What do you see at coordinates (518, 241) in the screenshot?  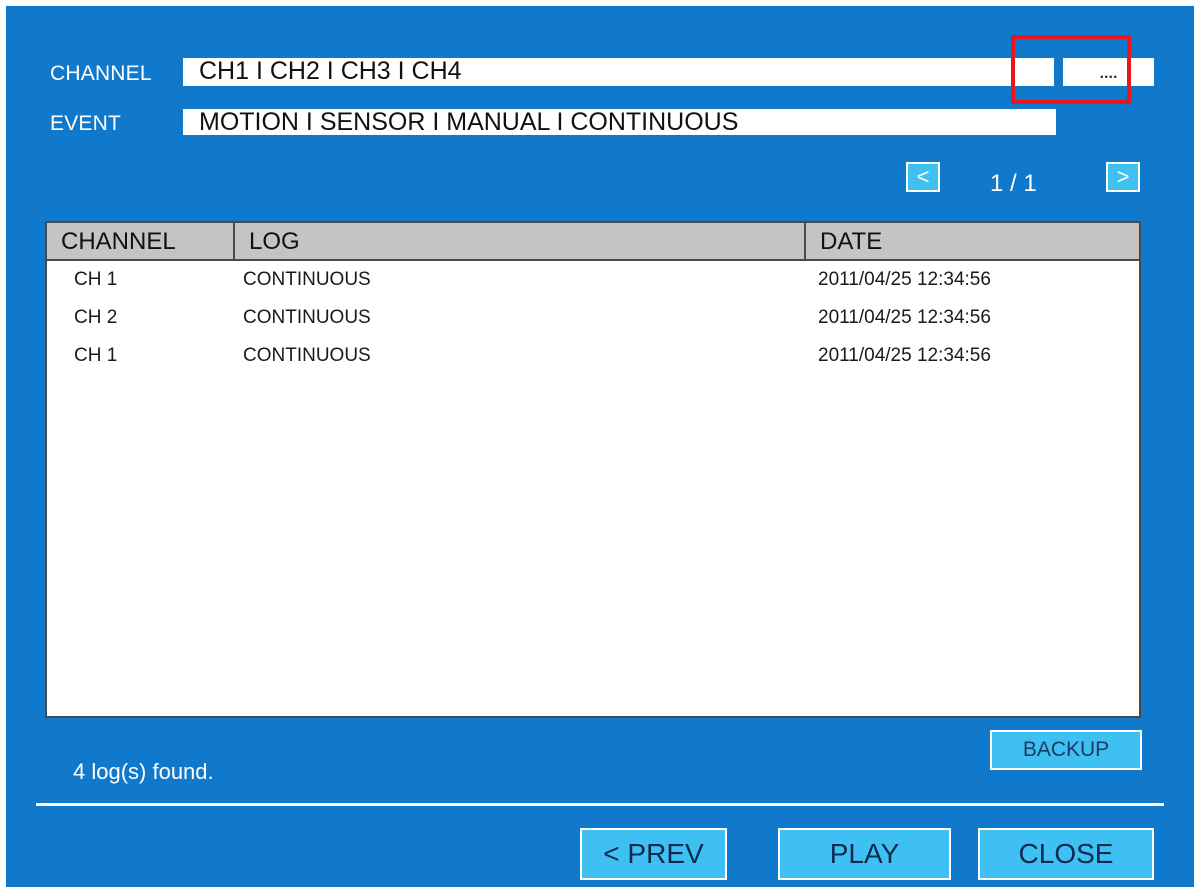 I see `column-header-log: LOG` at bounding box center [518, 241].